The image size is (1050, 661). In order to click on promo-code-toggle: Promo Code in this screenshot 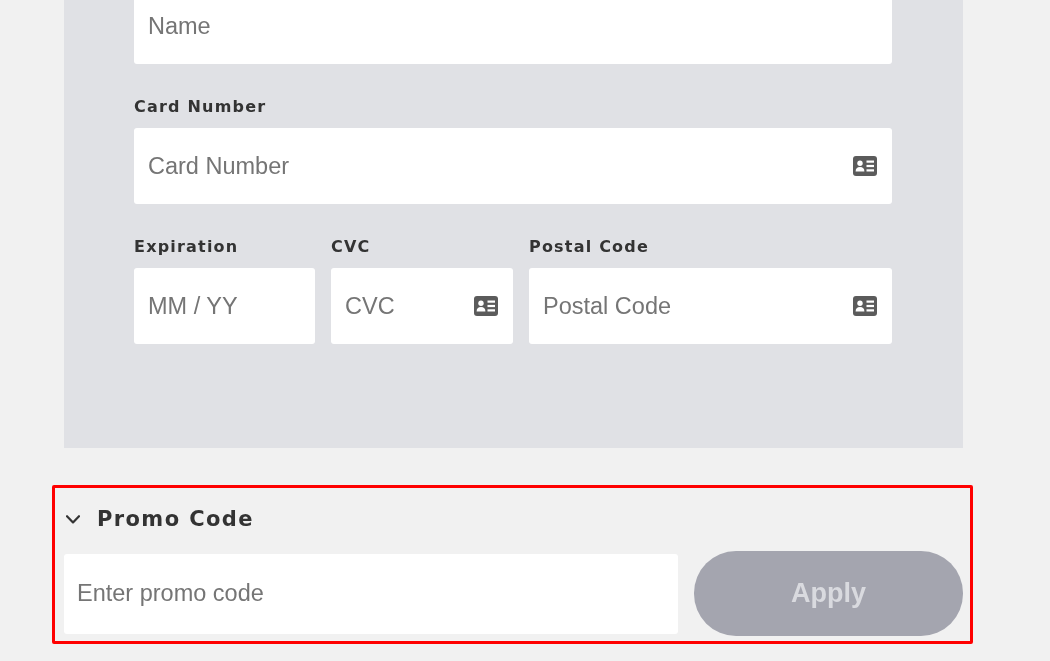, I will do `click(159, 519)`.